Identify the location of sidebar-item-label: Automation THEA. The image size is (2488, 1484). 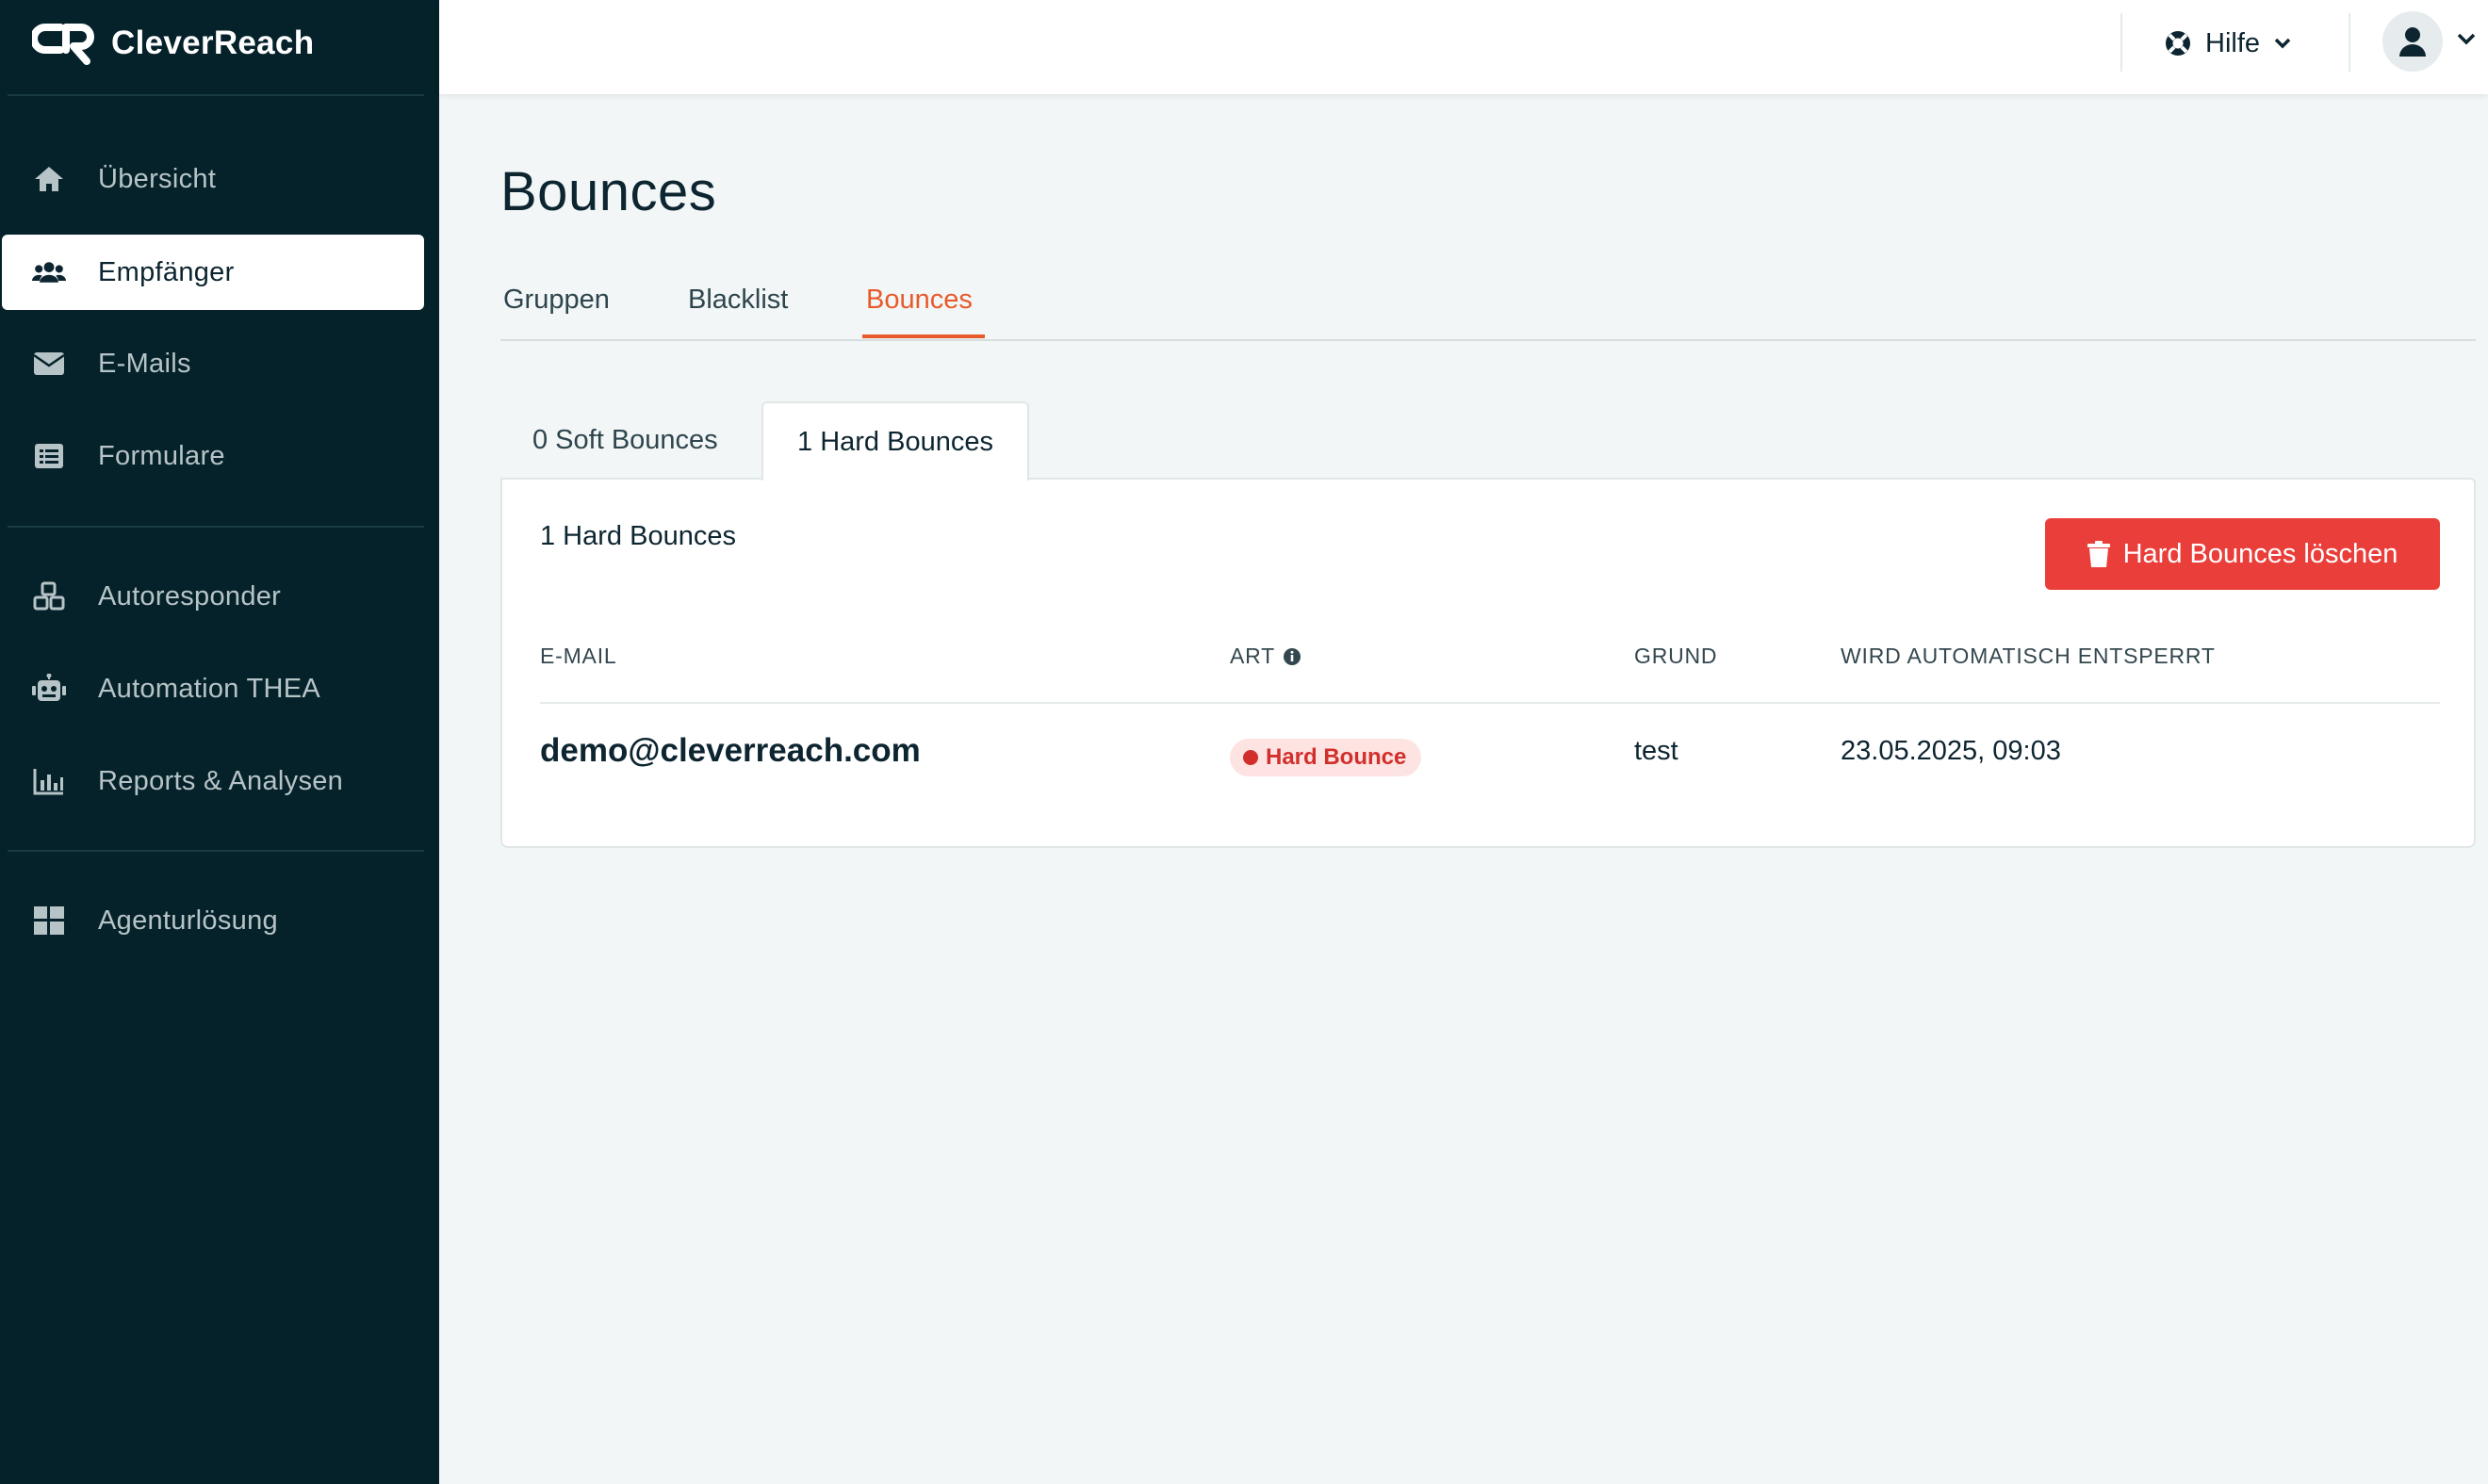
(209, 688).